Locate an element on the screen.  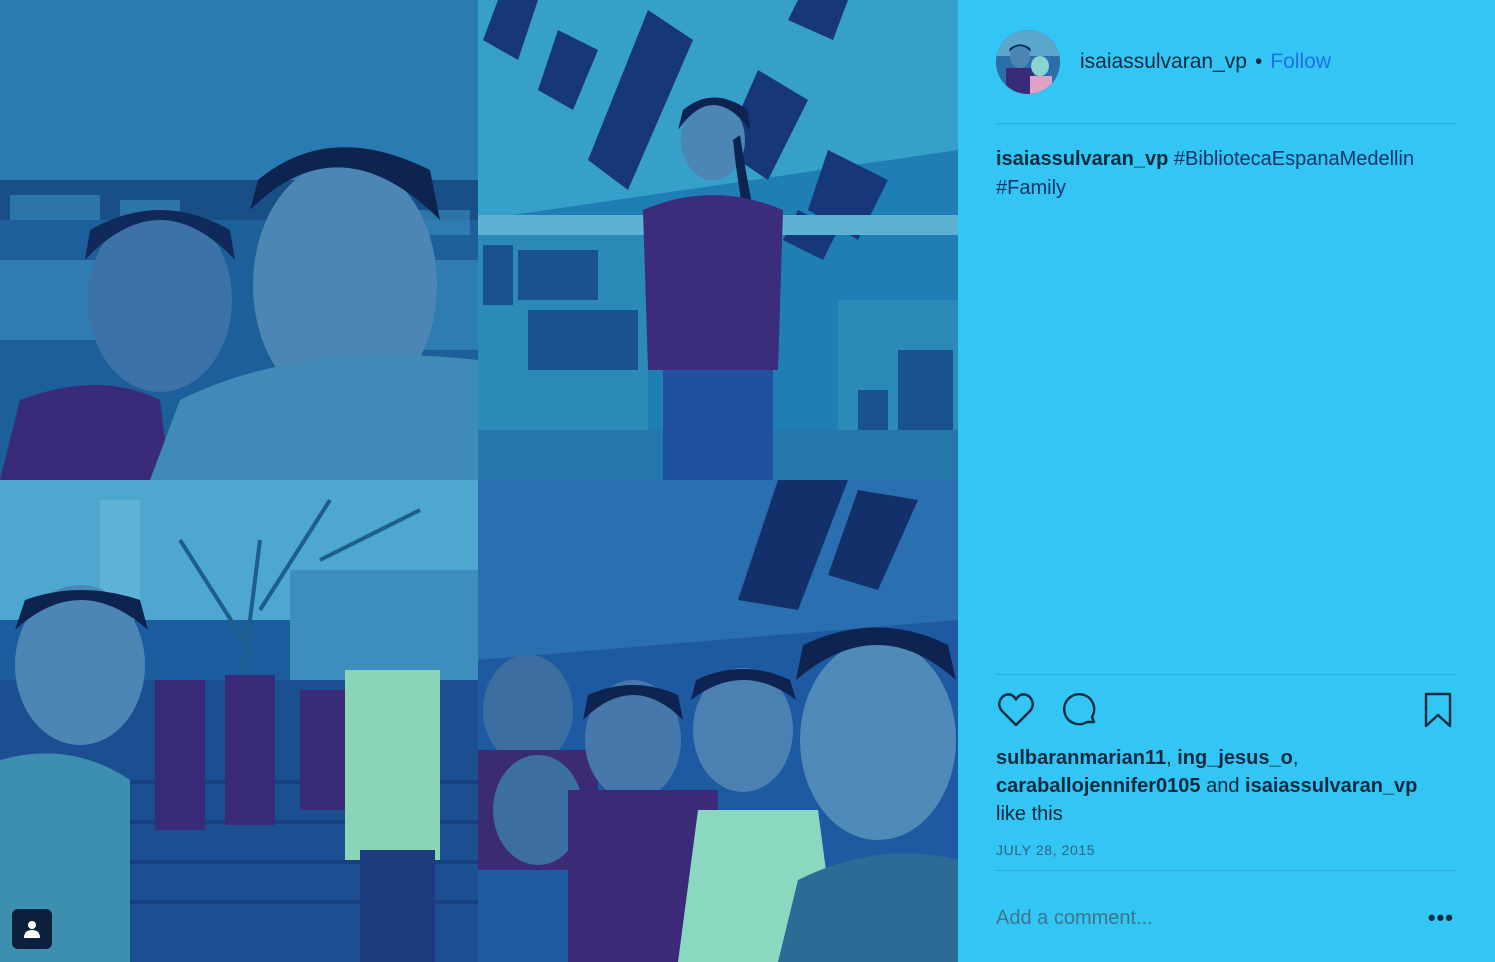
comment-box: ••• is located at coordinates (1226, 918).